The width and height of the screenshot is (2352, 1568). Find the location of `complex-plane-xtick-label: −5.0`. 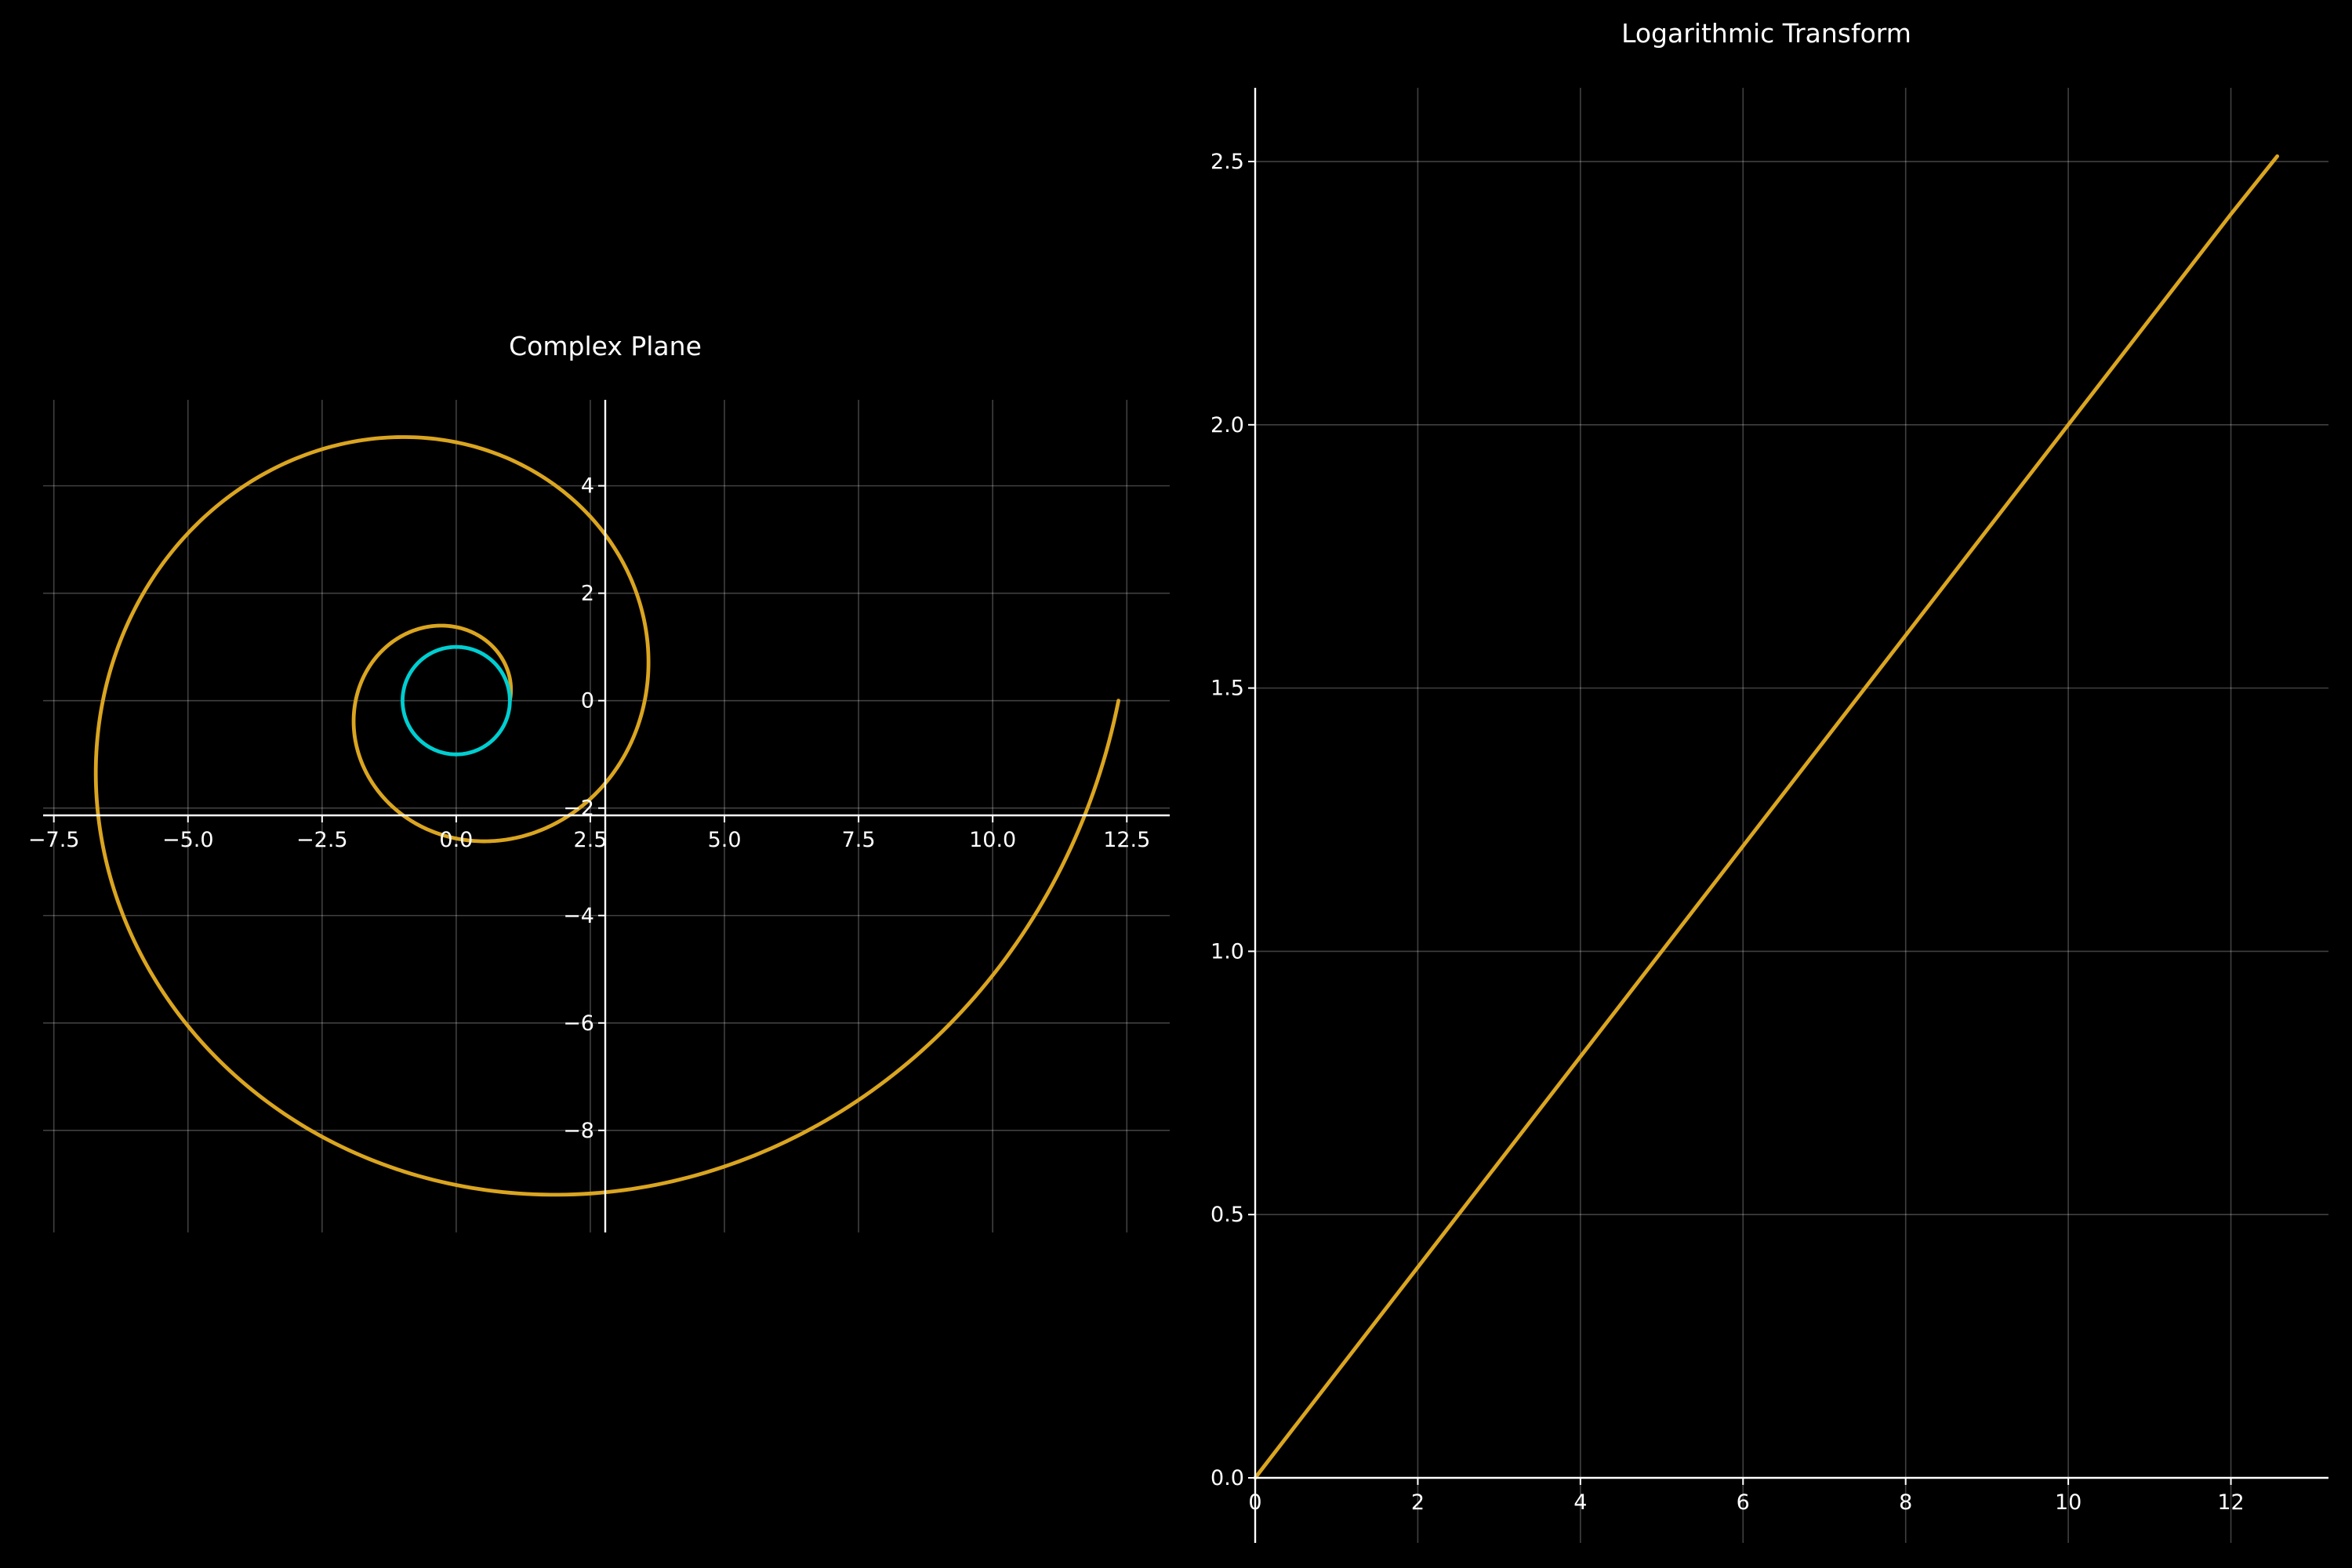

complex-plane-xtick-label: −5.0 is located at coordinates (188, 840).